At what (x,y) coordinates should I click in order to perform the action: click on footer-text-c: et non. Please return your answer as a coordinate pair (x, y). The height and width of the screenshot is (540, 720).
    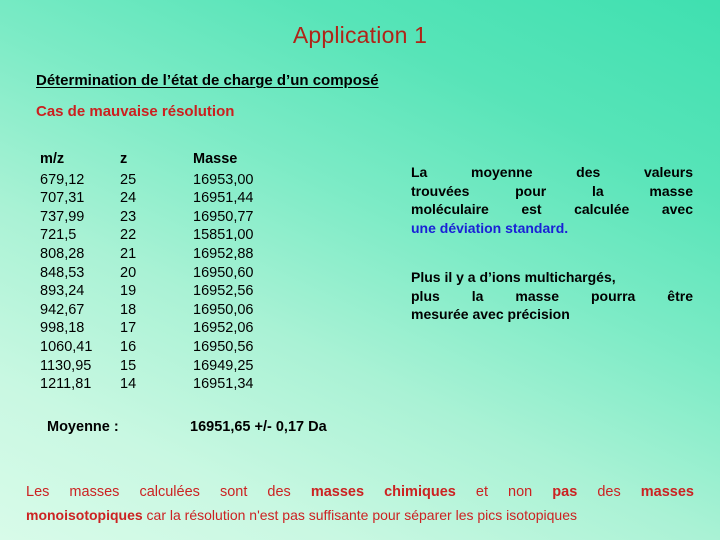
    Looking at the image, I should click on (504, 492).